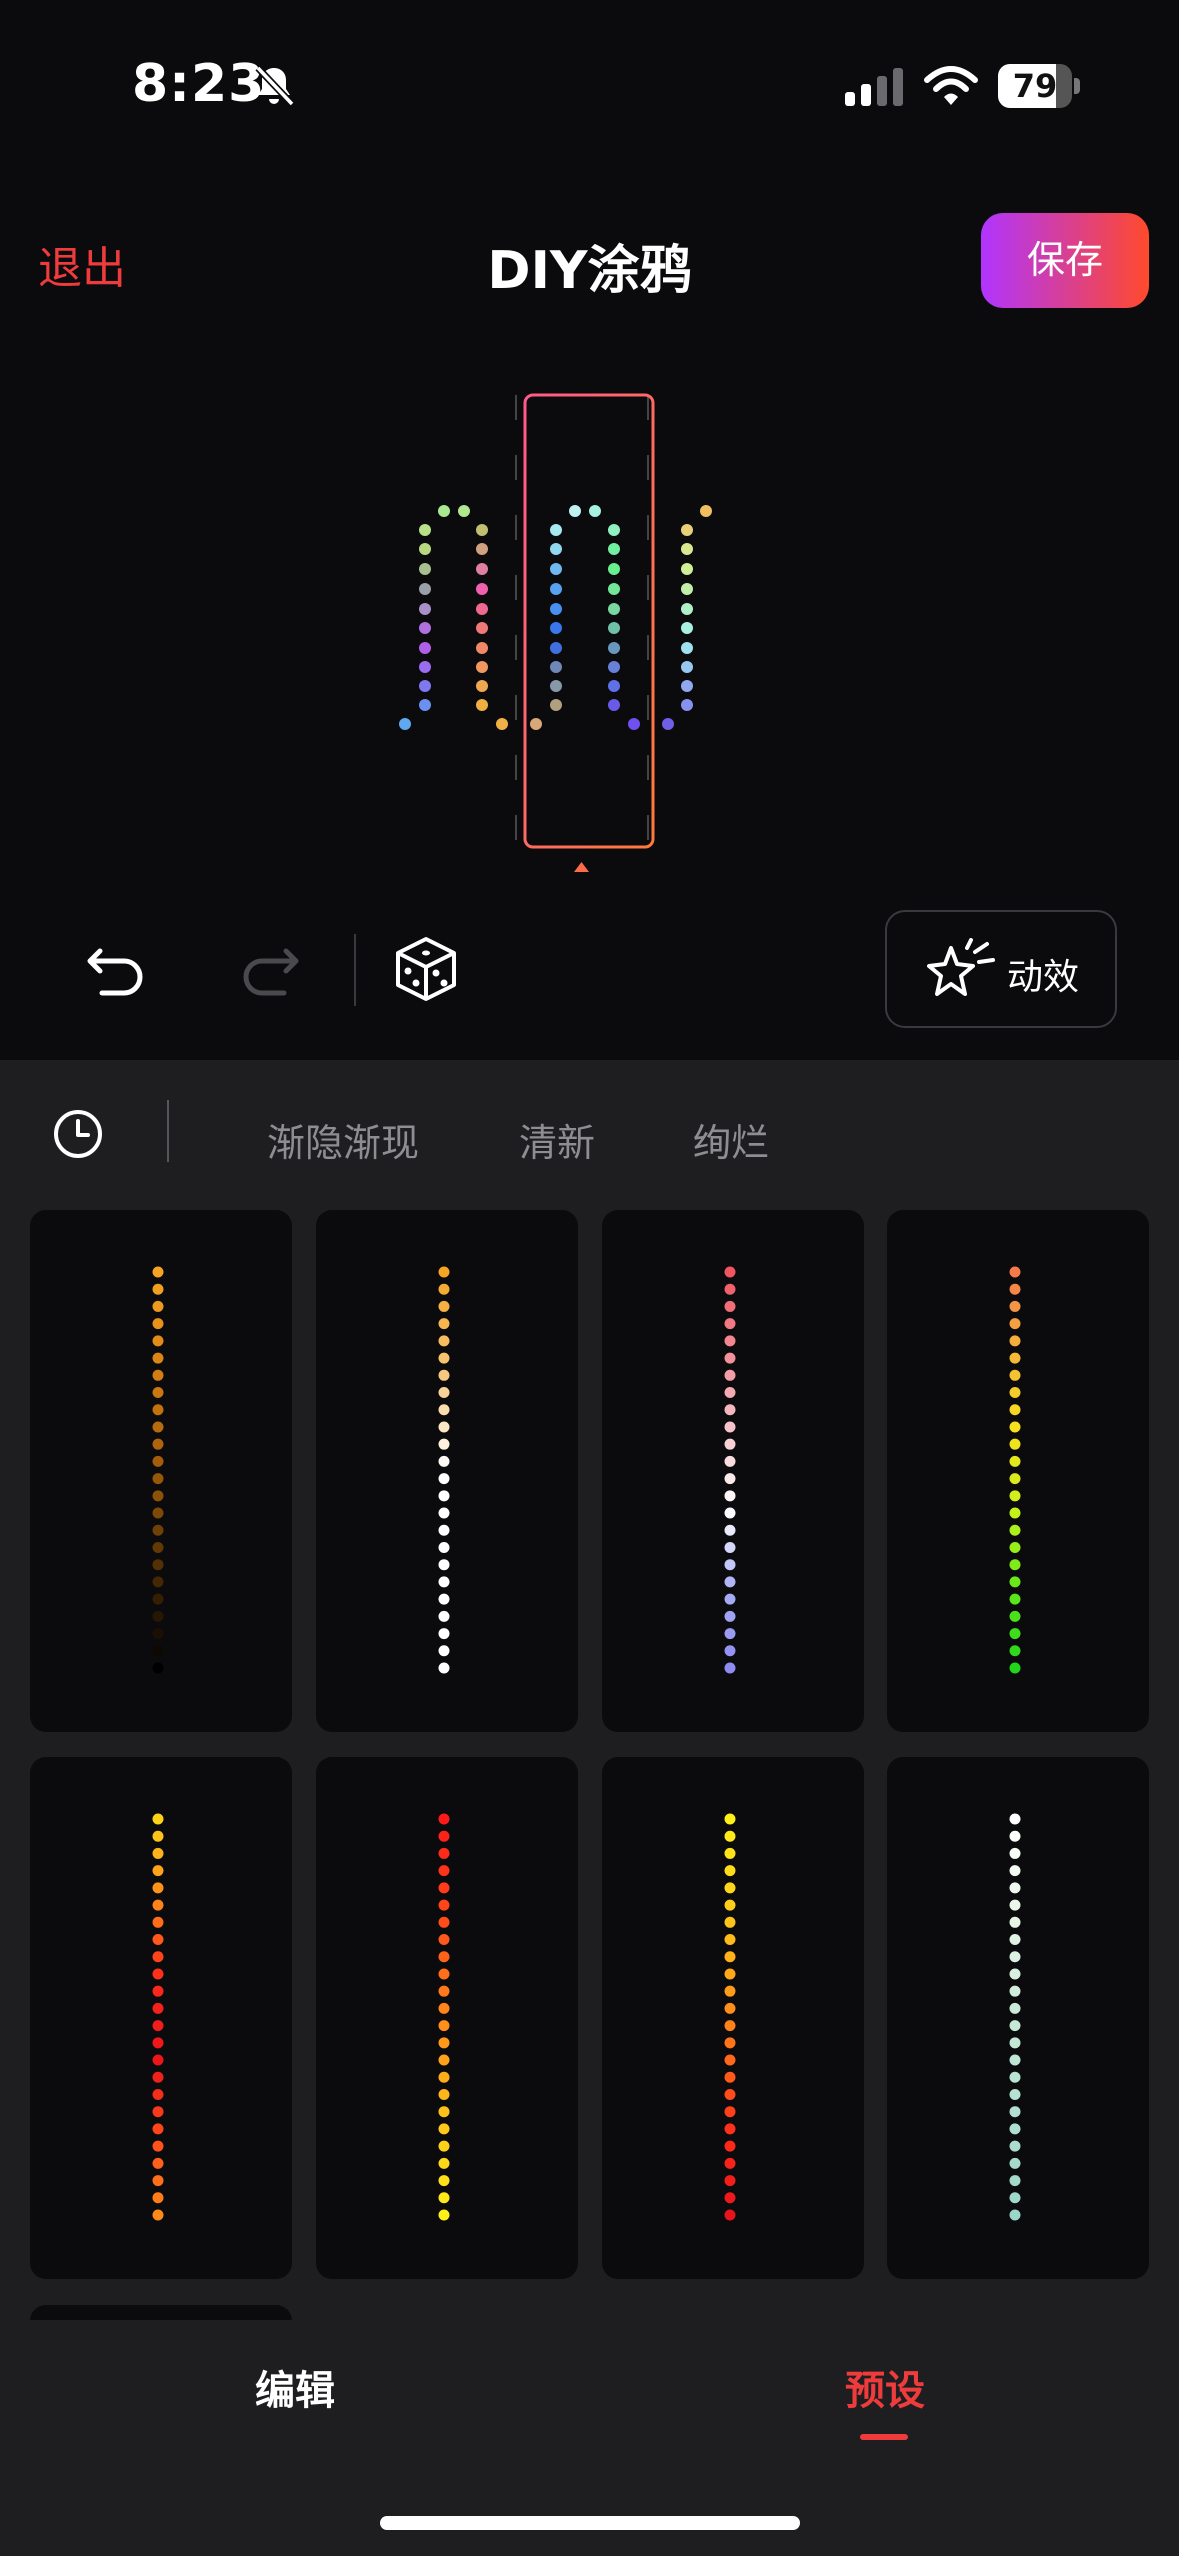 The image size is (1179, 2556). What do you see at coordinates (295, 2387) in the screenshot?
I see `nav-edit: 编辑` at bounding box center [295, 2387].